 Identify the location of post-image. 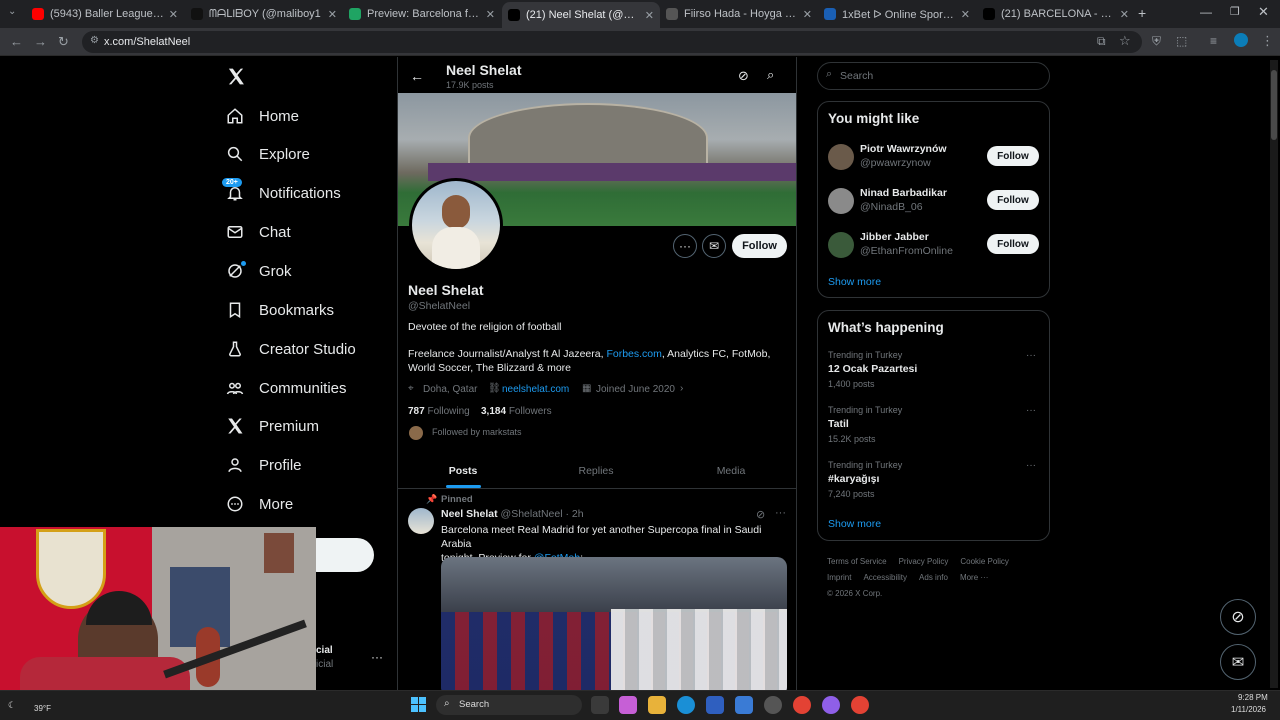
(614, 623).